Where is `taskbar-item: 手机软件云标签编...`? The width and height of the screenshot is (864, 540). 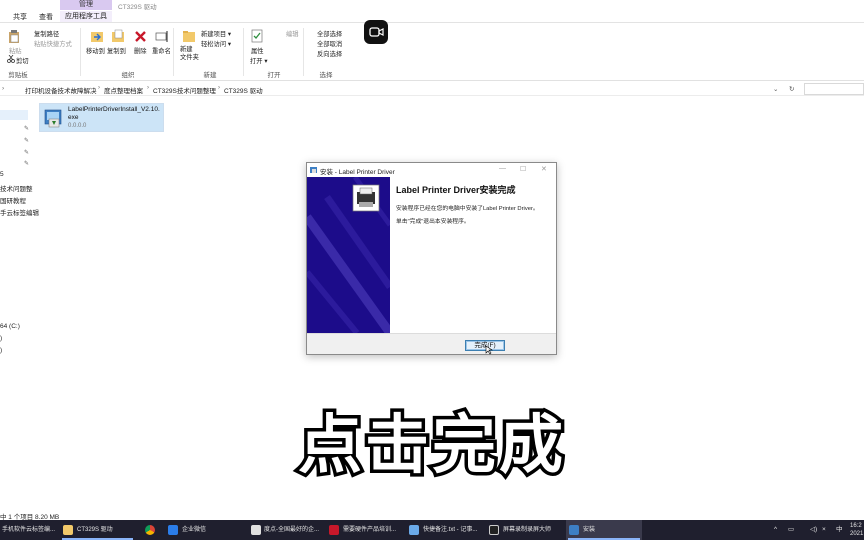
taskbar-item: 手机软件云标签编... is located at coordinates (28, 530).